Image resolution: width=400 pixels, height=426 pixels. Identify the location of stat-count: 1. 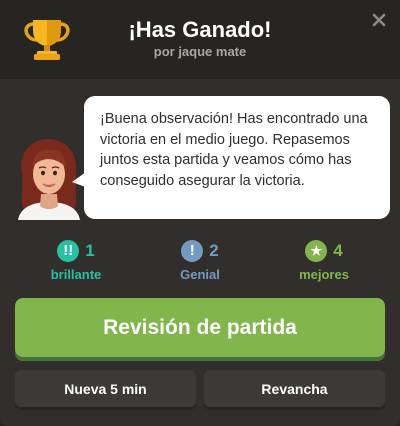
(90, 250).